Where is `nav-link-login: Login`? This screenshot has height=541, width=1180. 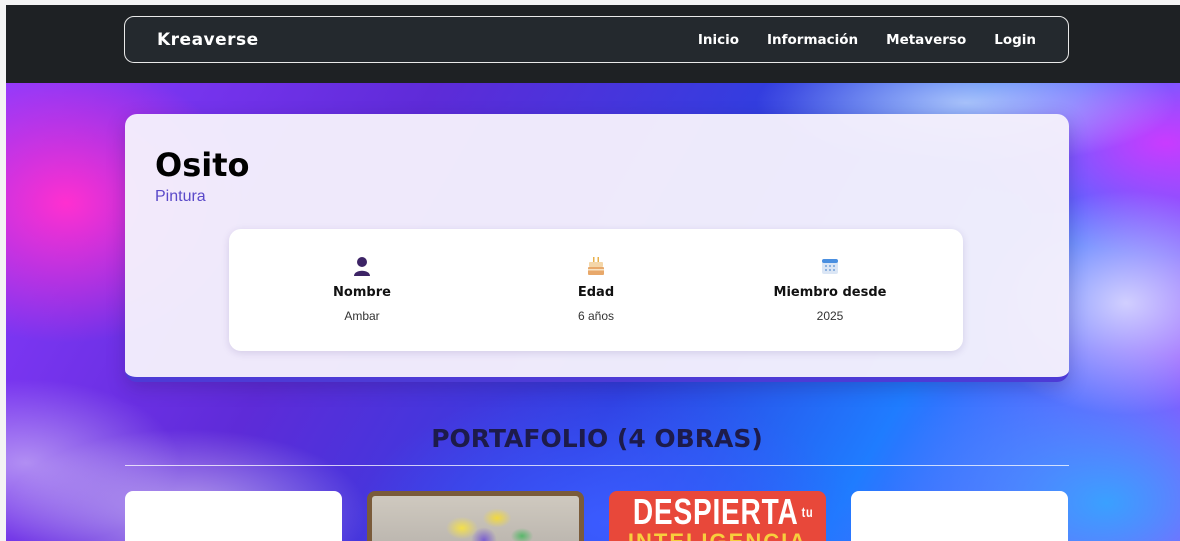 nav-link-login: Login is located at coordinates (1015, 40).